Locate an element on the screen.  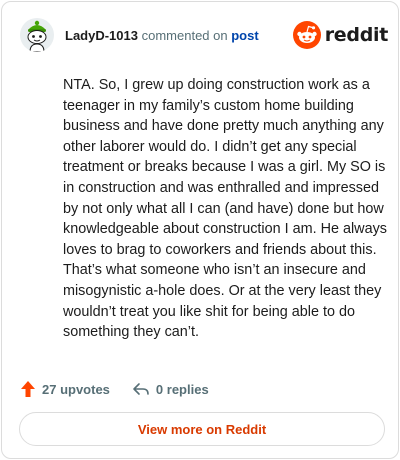
snoo-avatar-icon is located at coordinates (37, 35).